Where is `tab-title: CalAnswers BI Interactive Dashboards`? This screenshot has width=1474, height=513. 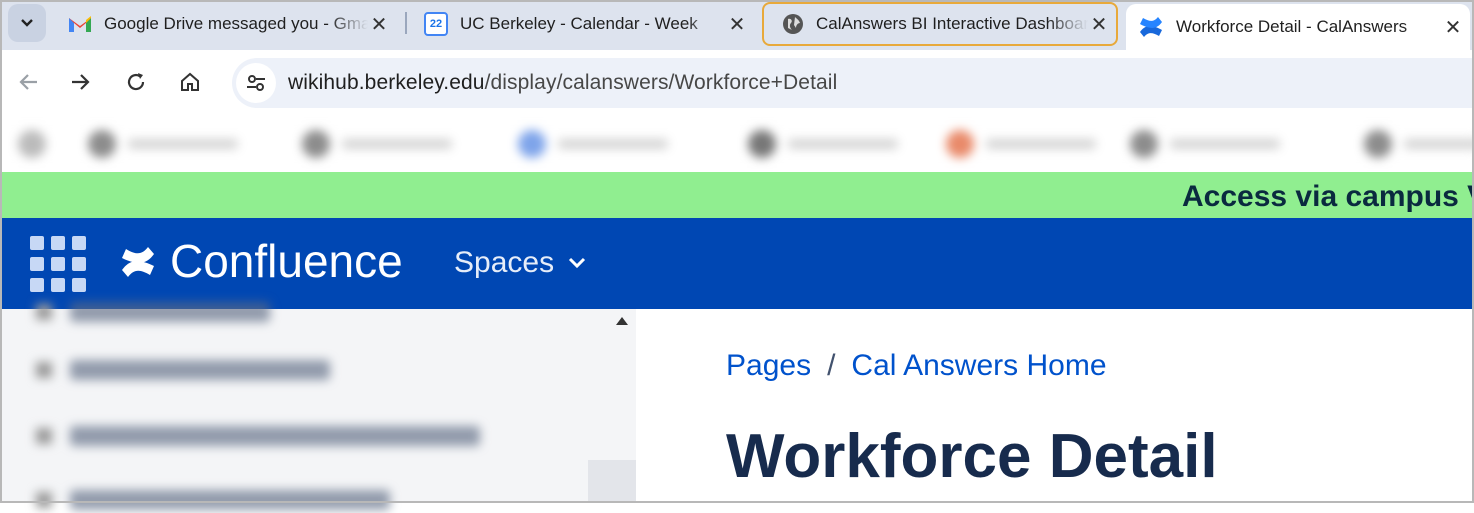
tab-title: CalAnswers BI Interactive Dashboards is located at coordinates (952, 23).